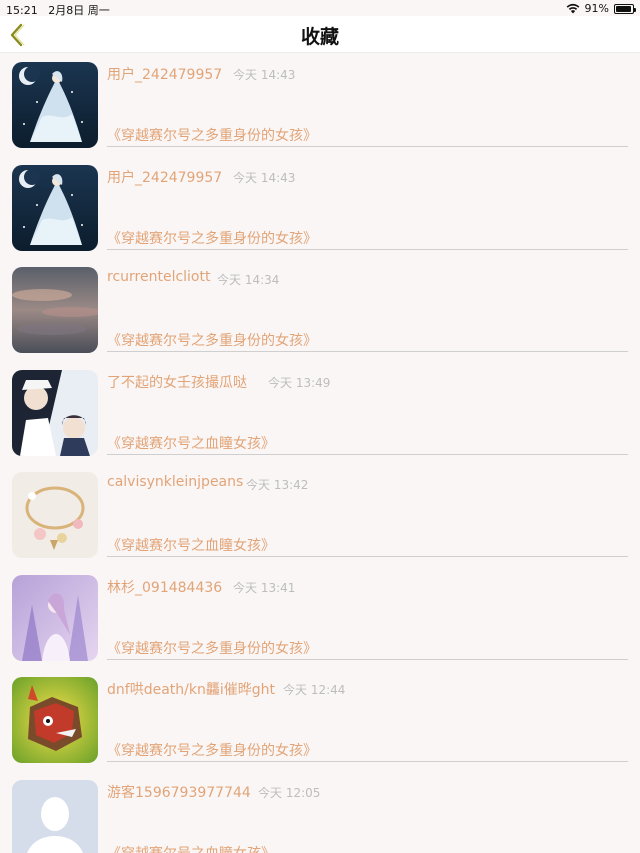 This screenshot has width=640, height=853. I want to click on battery-icon, so click(625, 8).